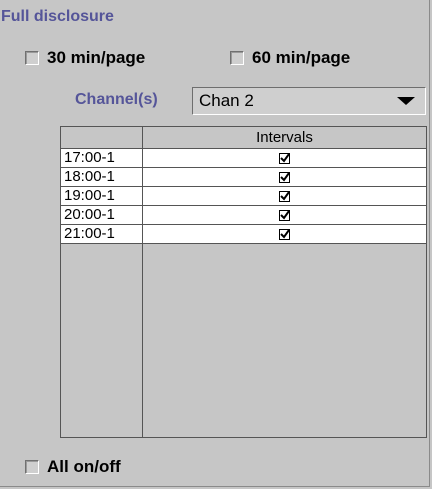  I want to click on row-label: 20:00-1, so click(102, 215).